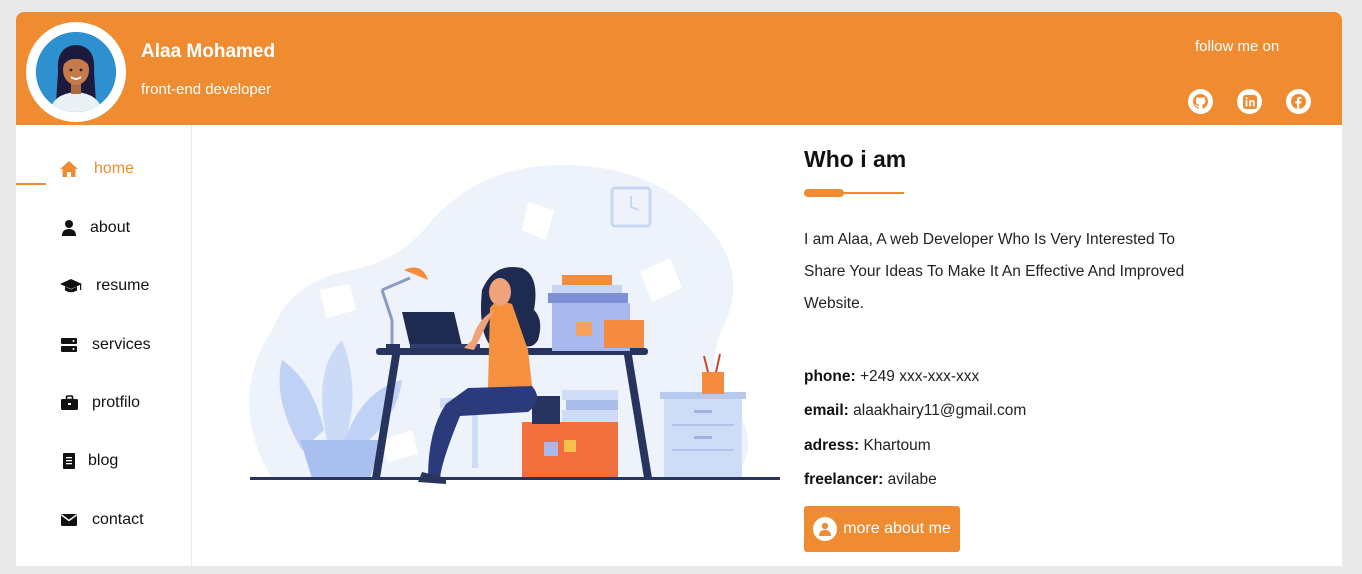  I want to click on freelancer-value: avilabe, so click(912, 479).